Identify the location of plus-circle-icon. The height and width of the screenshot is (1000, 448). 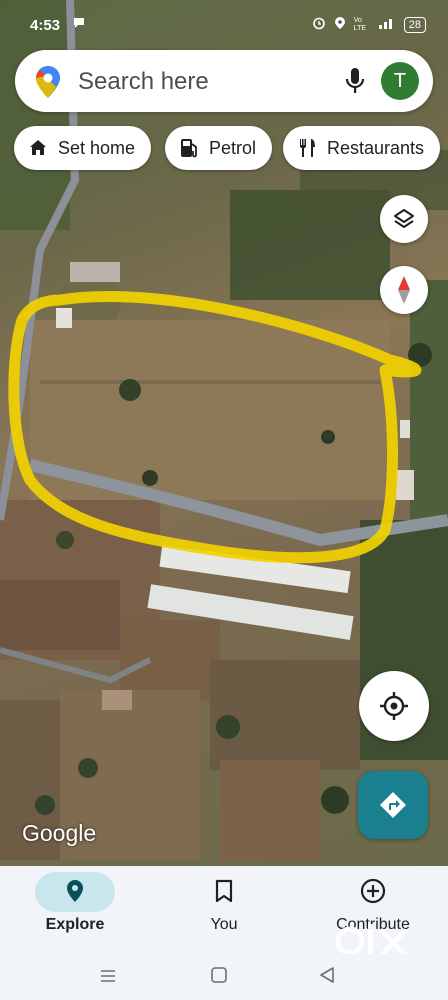
(373, 893).